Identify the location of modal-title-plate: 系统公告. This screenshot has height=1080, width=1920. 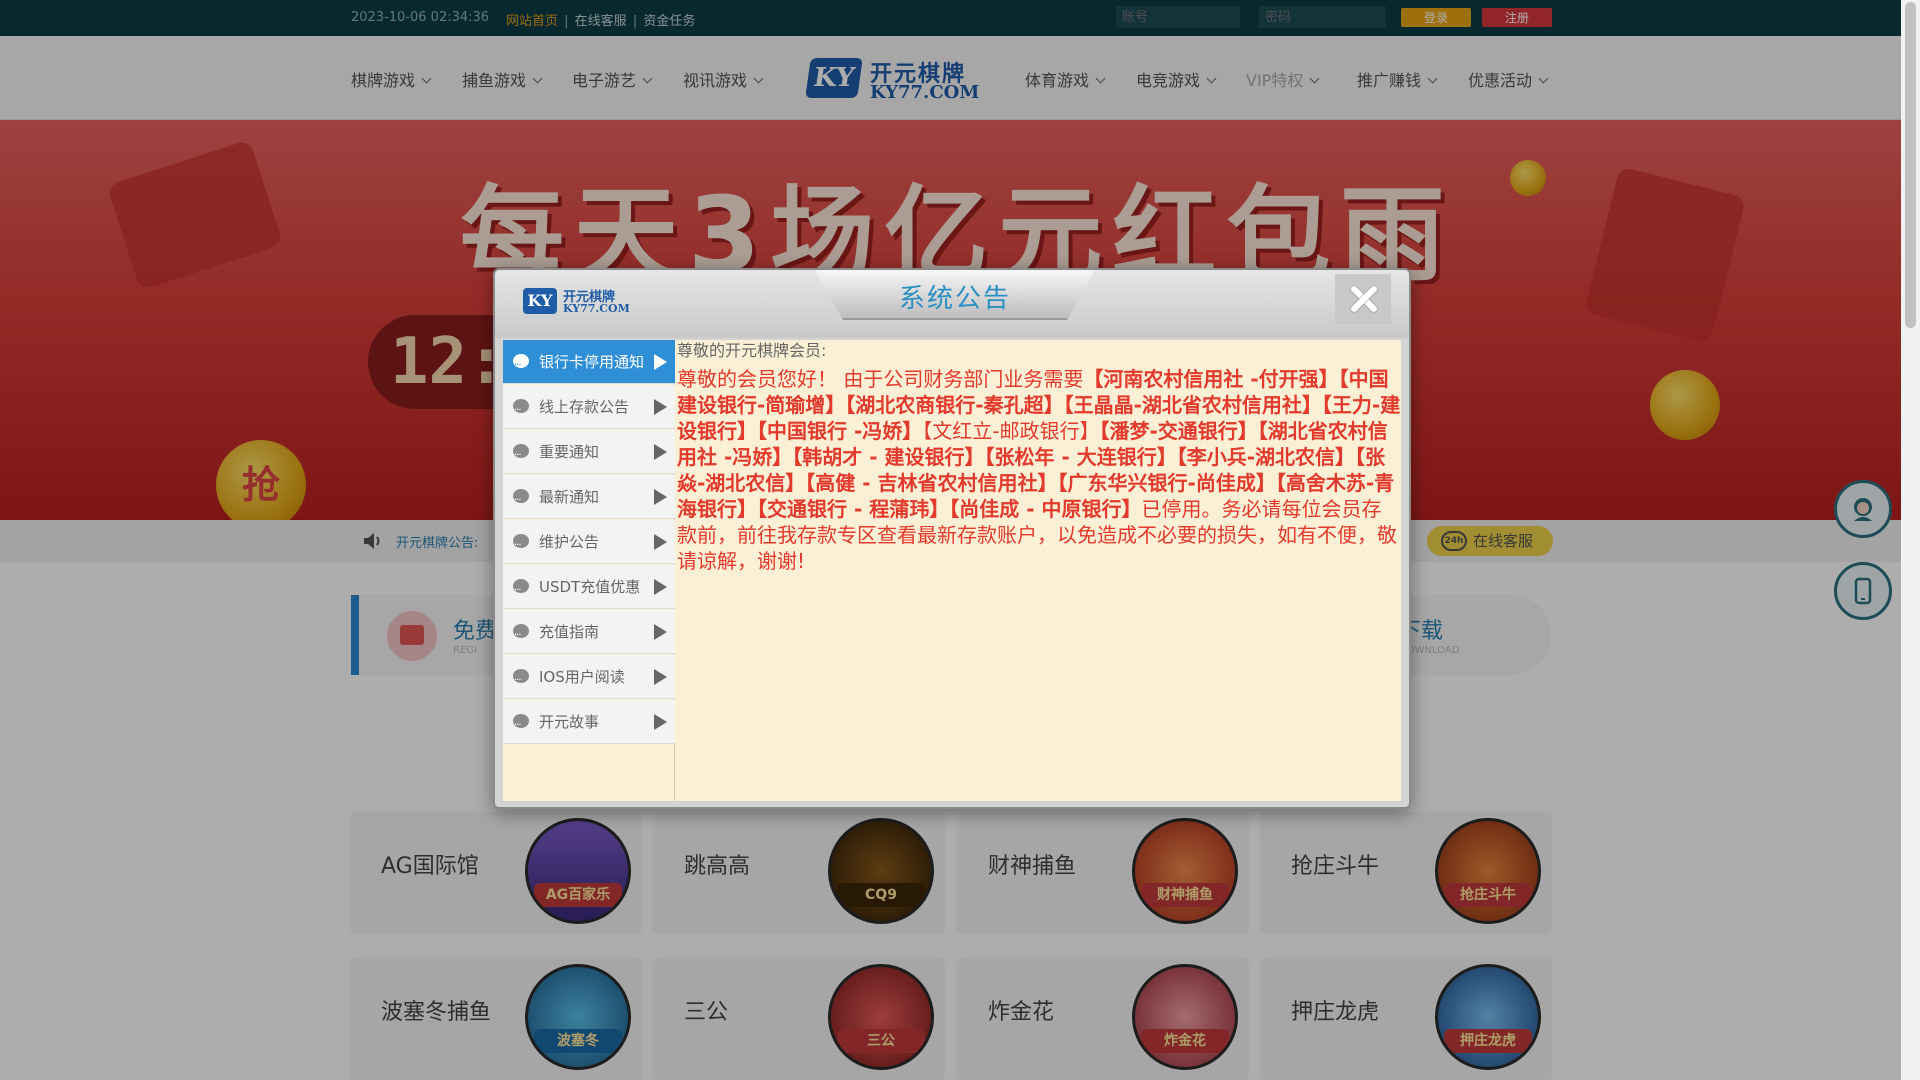
(955, 295).